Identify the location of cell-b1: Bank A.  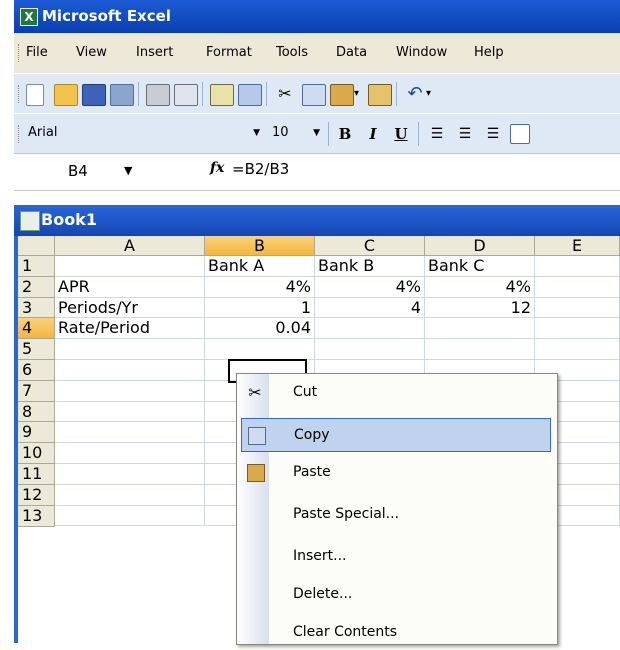
(260, 266).